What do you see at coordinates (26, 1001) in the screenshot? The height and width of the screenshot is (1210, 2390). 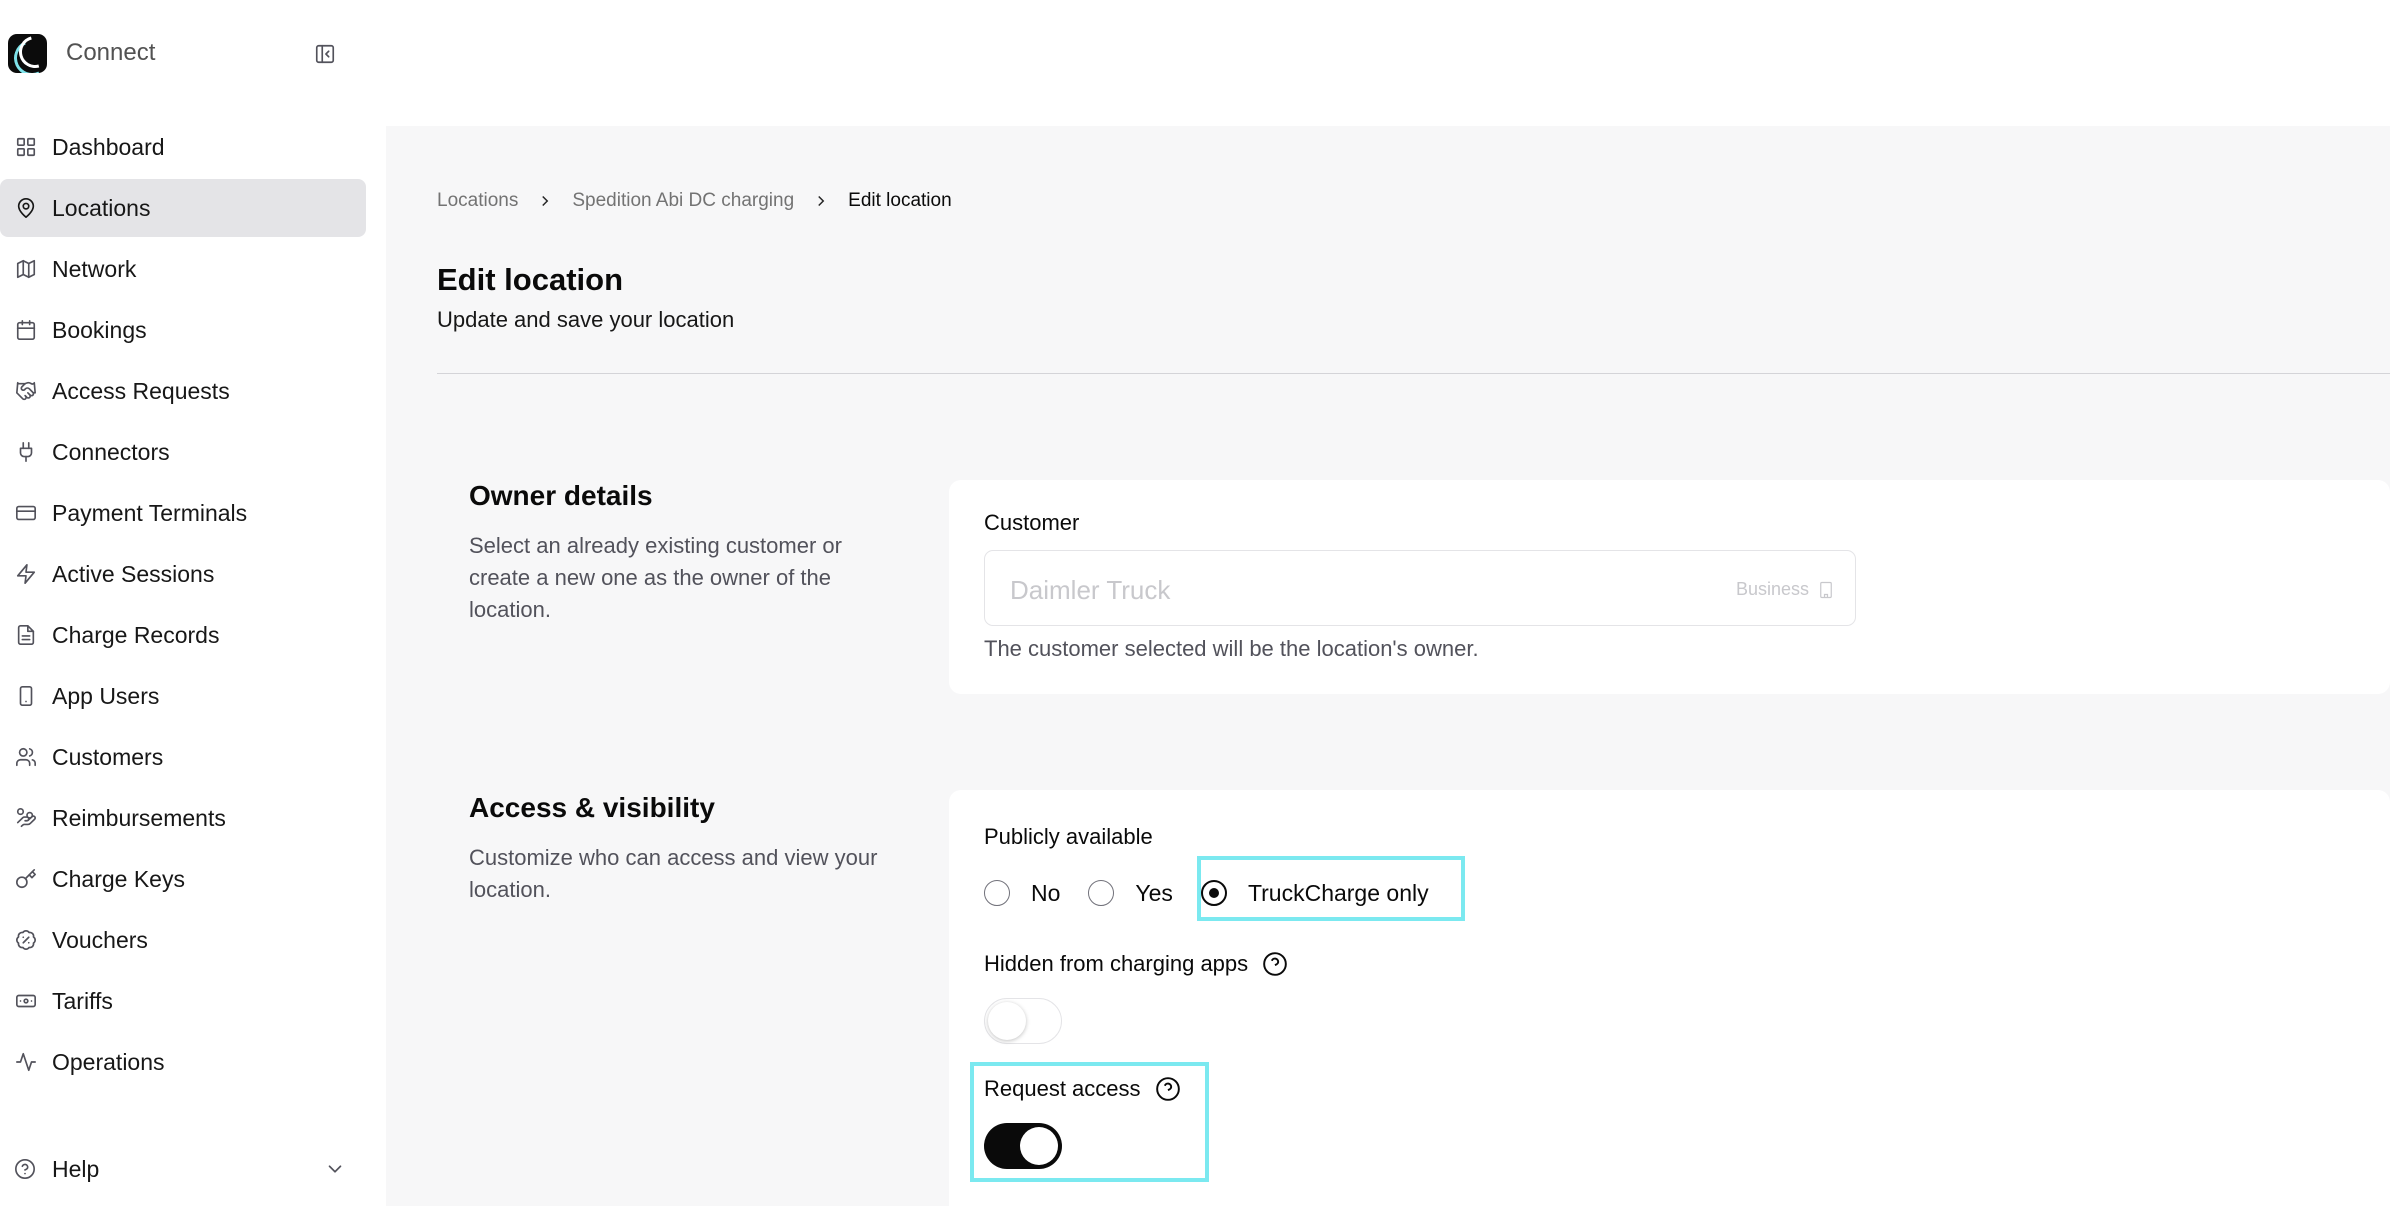 I see `banknote-icon` at bounding box center [26, 1001].